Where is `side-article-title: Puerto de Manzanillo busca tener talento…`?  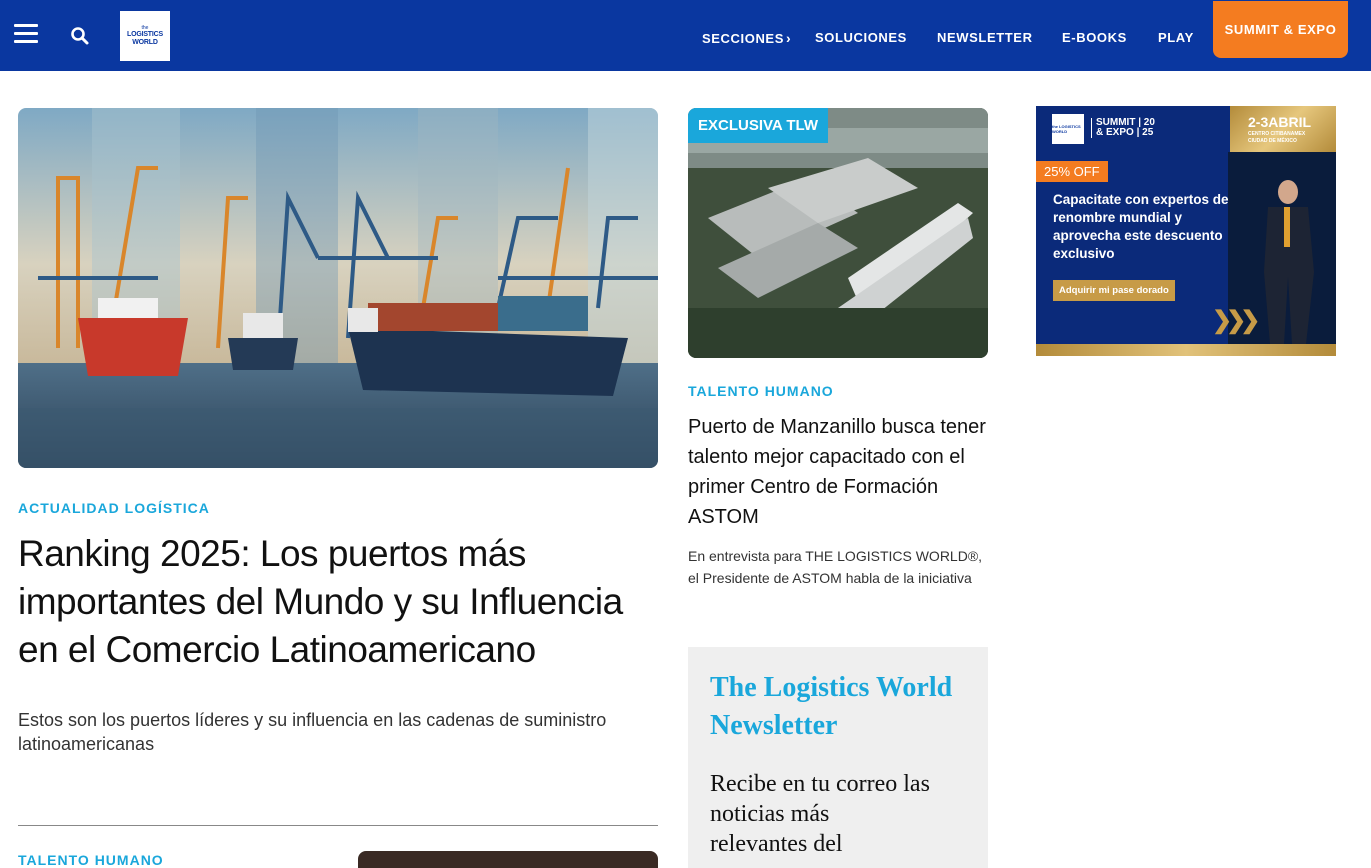
side-article-title: Puerto de Manzanillo busca tener talento… is located at coordinates (838, 472).